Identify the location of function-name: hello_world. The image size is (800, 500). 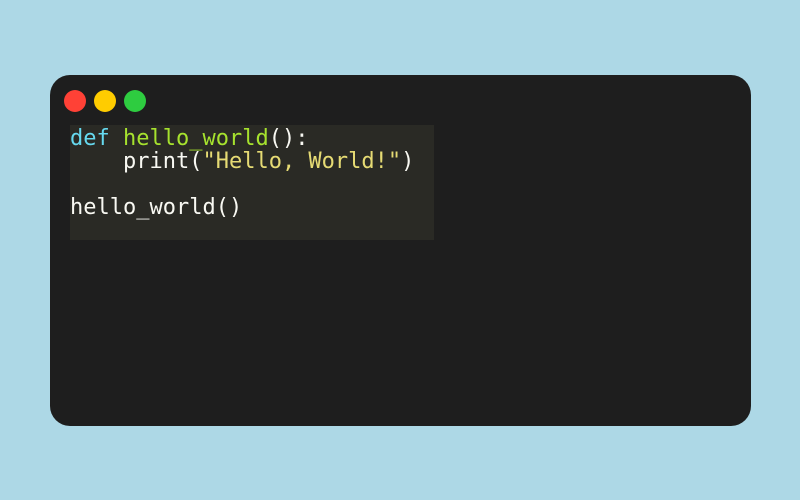
(196, 138).